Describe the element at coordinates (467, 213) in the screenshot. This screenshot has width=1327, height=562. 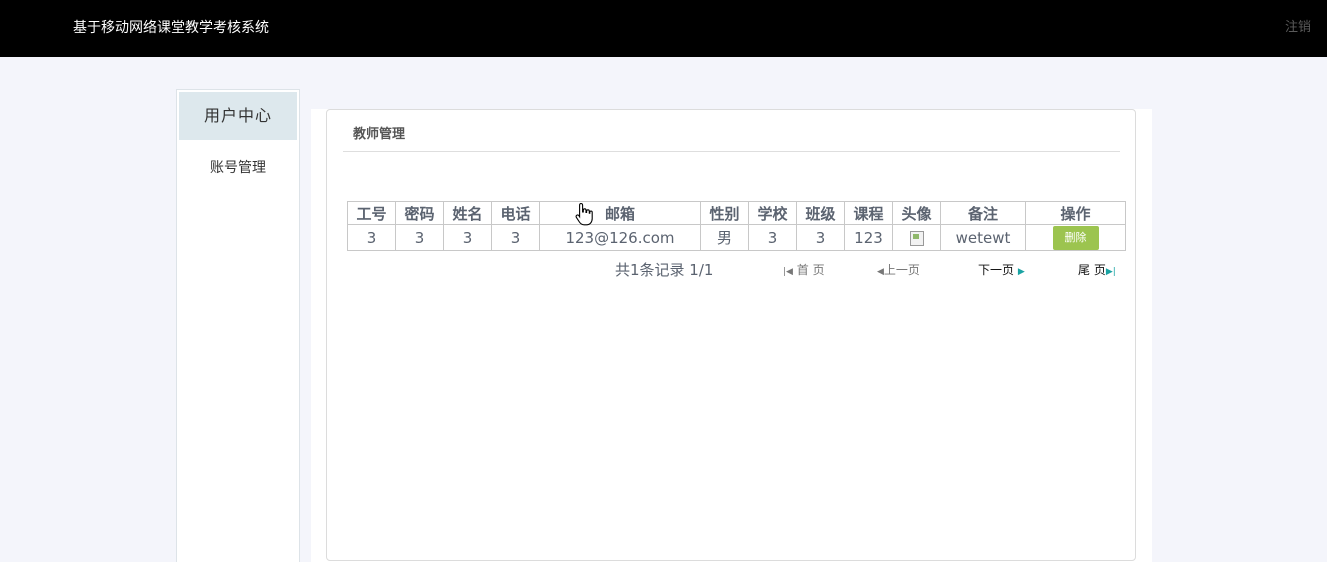
I see `column-header: 姓名` at that location.